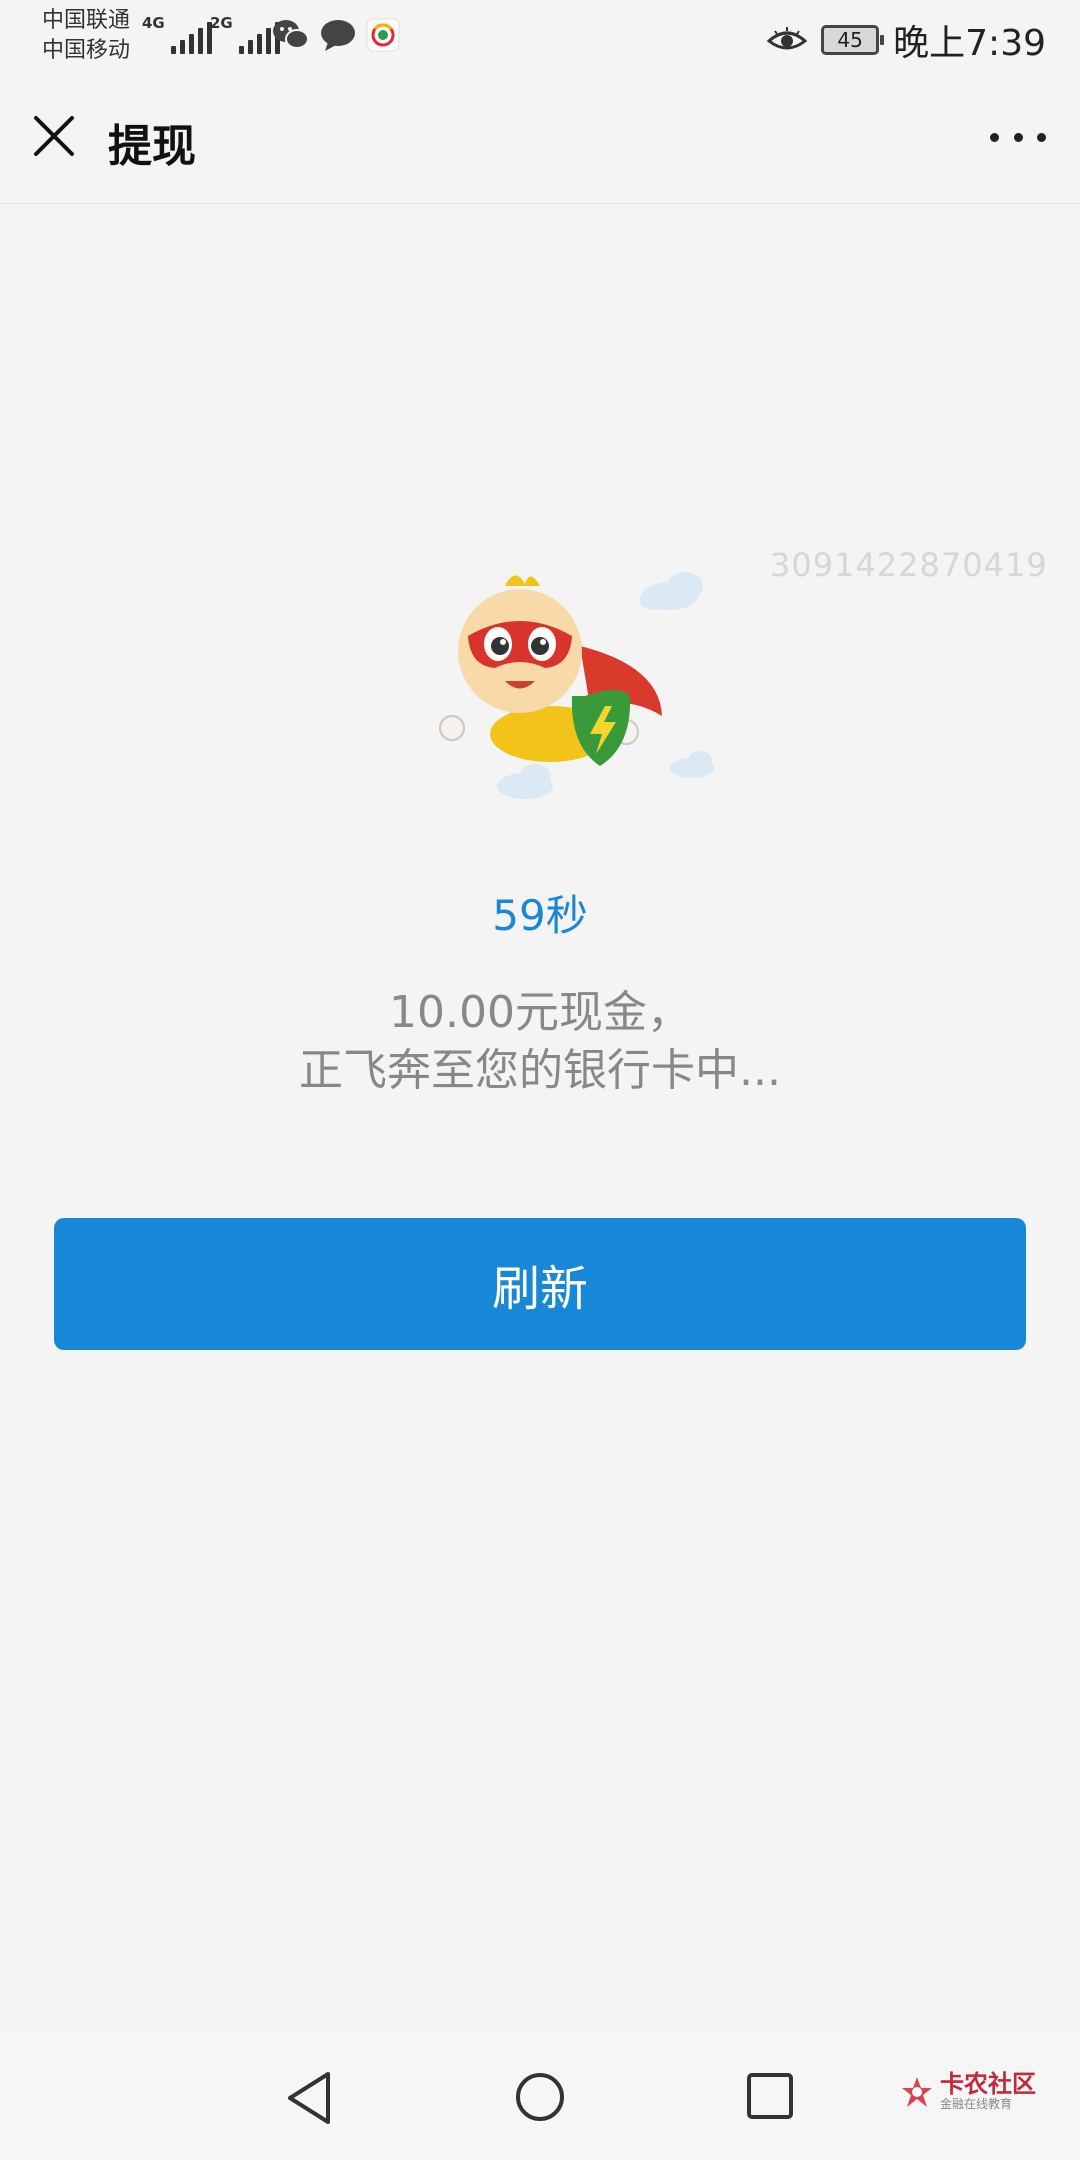  I want to click on brand-logo-icon, so click(917, 2092).